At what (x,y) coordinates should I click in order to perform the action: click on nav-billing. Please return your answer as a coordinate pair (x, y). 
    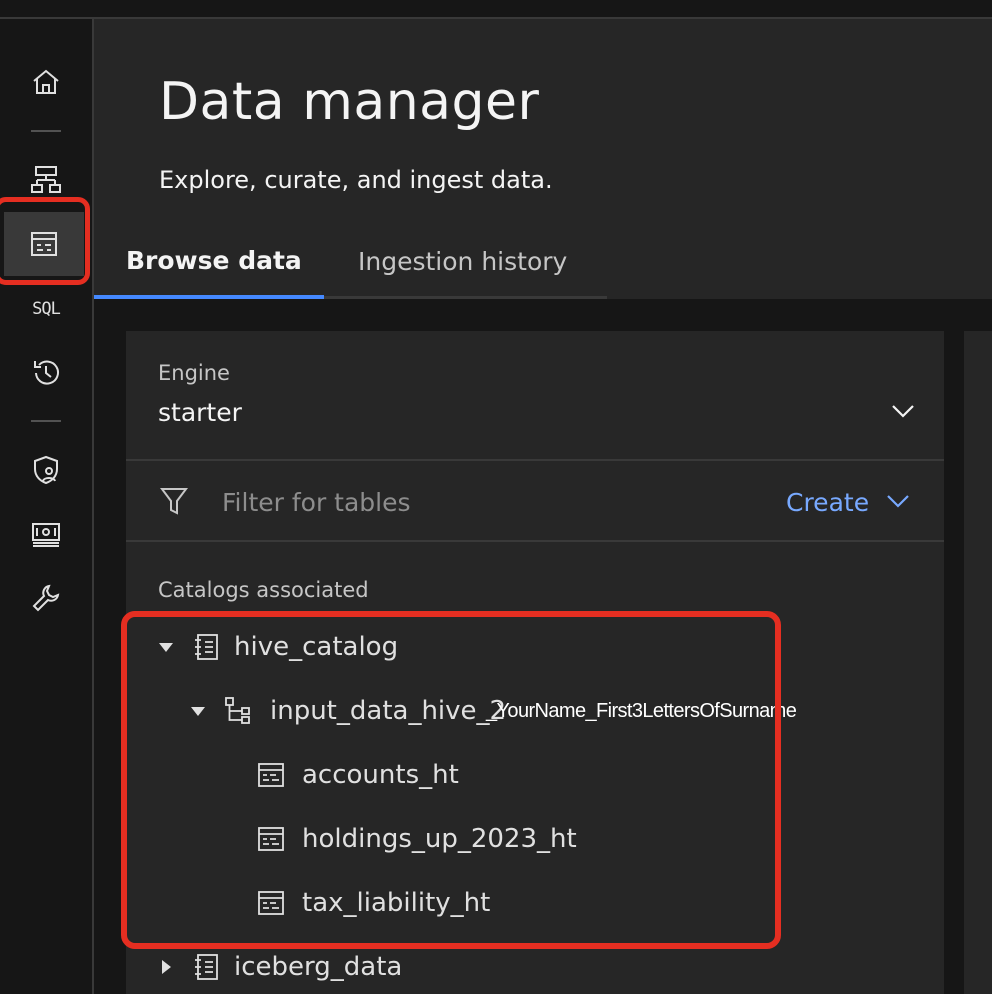
    Looking at the image, I should click on (46, 534).